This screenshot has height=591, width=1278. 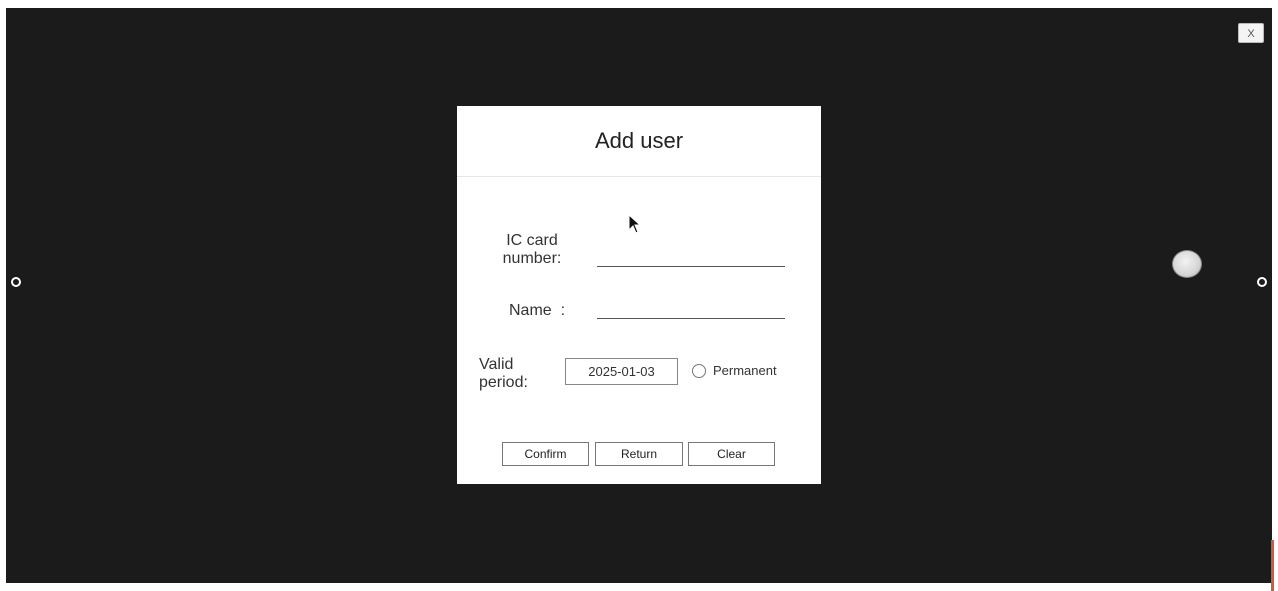 I want to click on permanent-option: Permanent, so click(x=734, y=370).